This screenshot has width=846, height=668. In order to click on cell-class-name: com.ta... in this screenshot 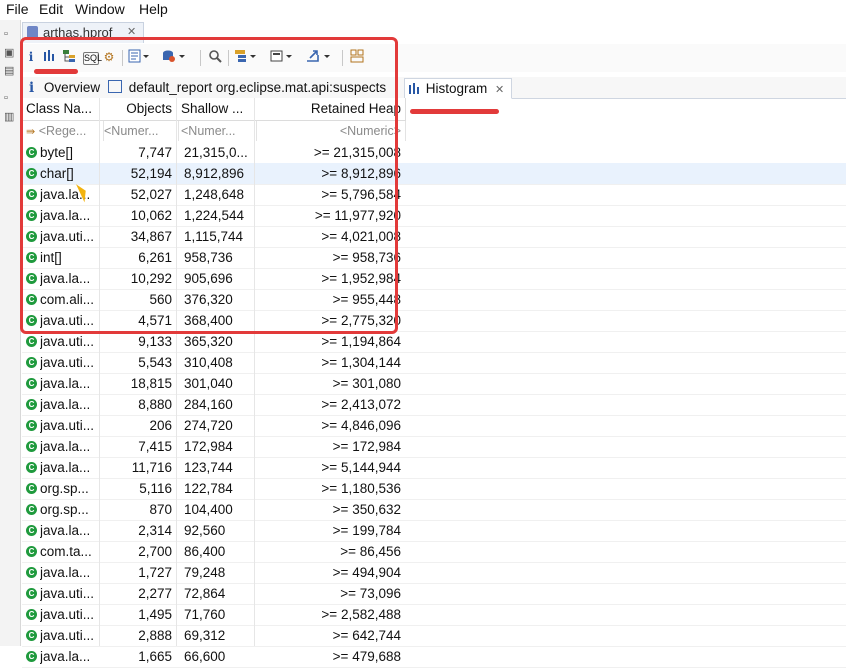, I will do `click(66, 551)`.